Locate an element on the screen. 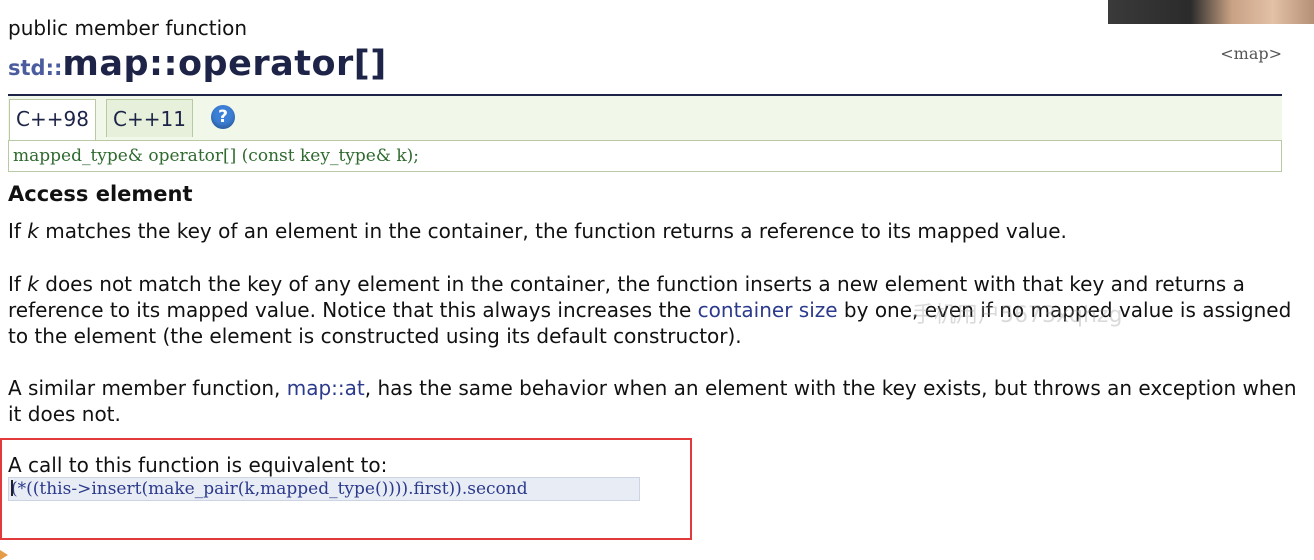 This screenshot has width=1314, height=560. header-link: <map> is located at coordinates (1251, 53).